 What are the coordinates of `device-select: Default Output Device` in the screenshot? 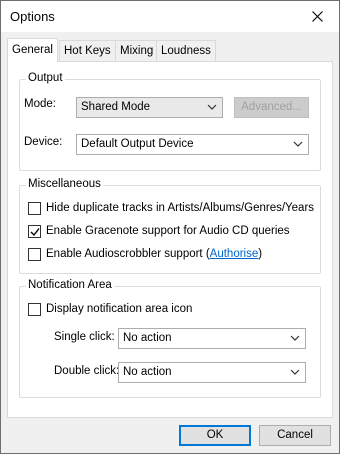 It's located at (192, 144).